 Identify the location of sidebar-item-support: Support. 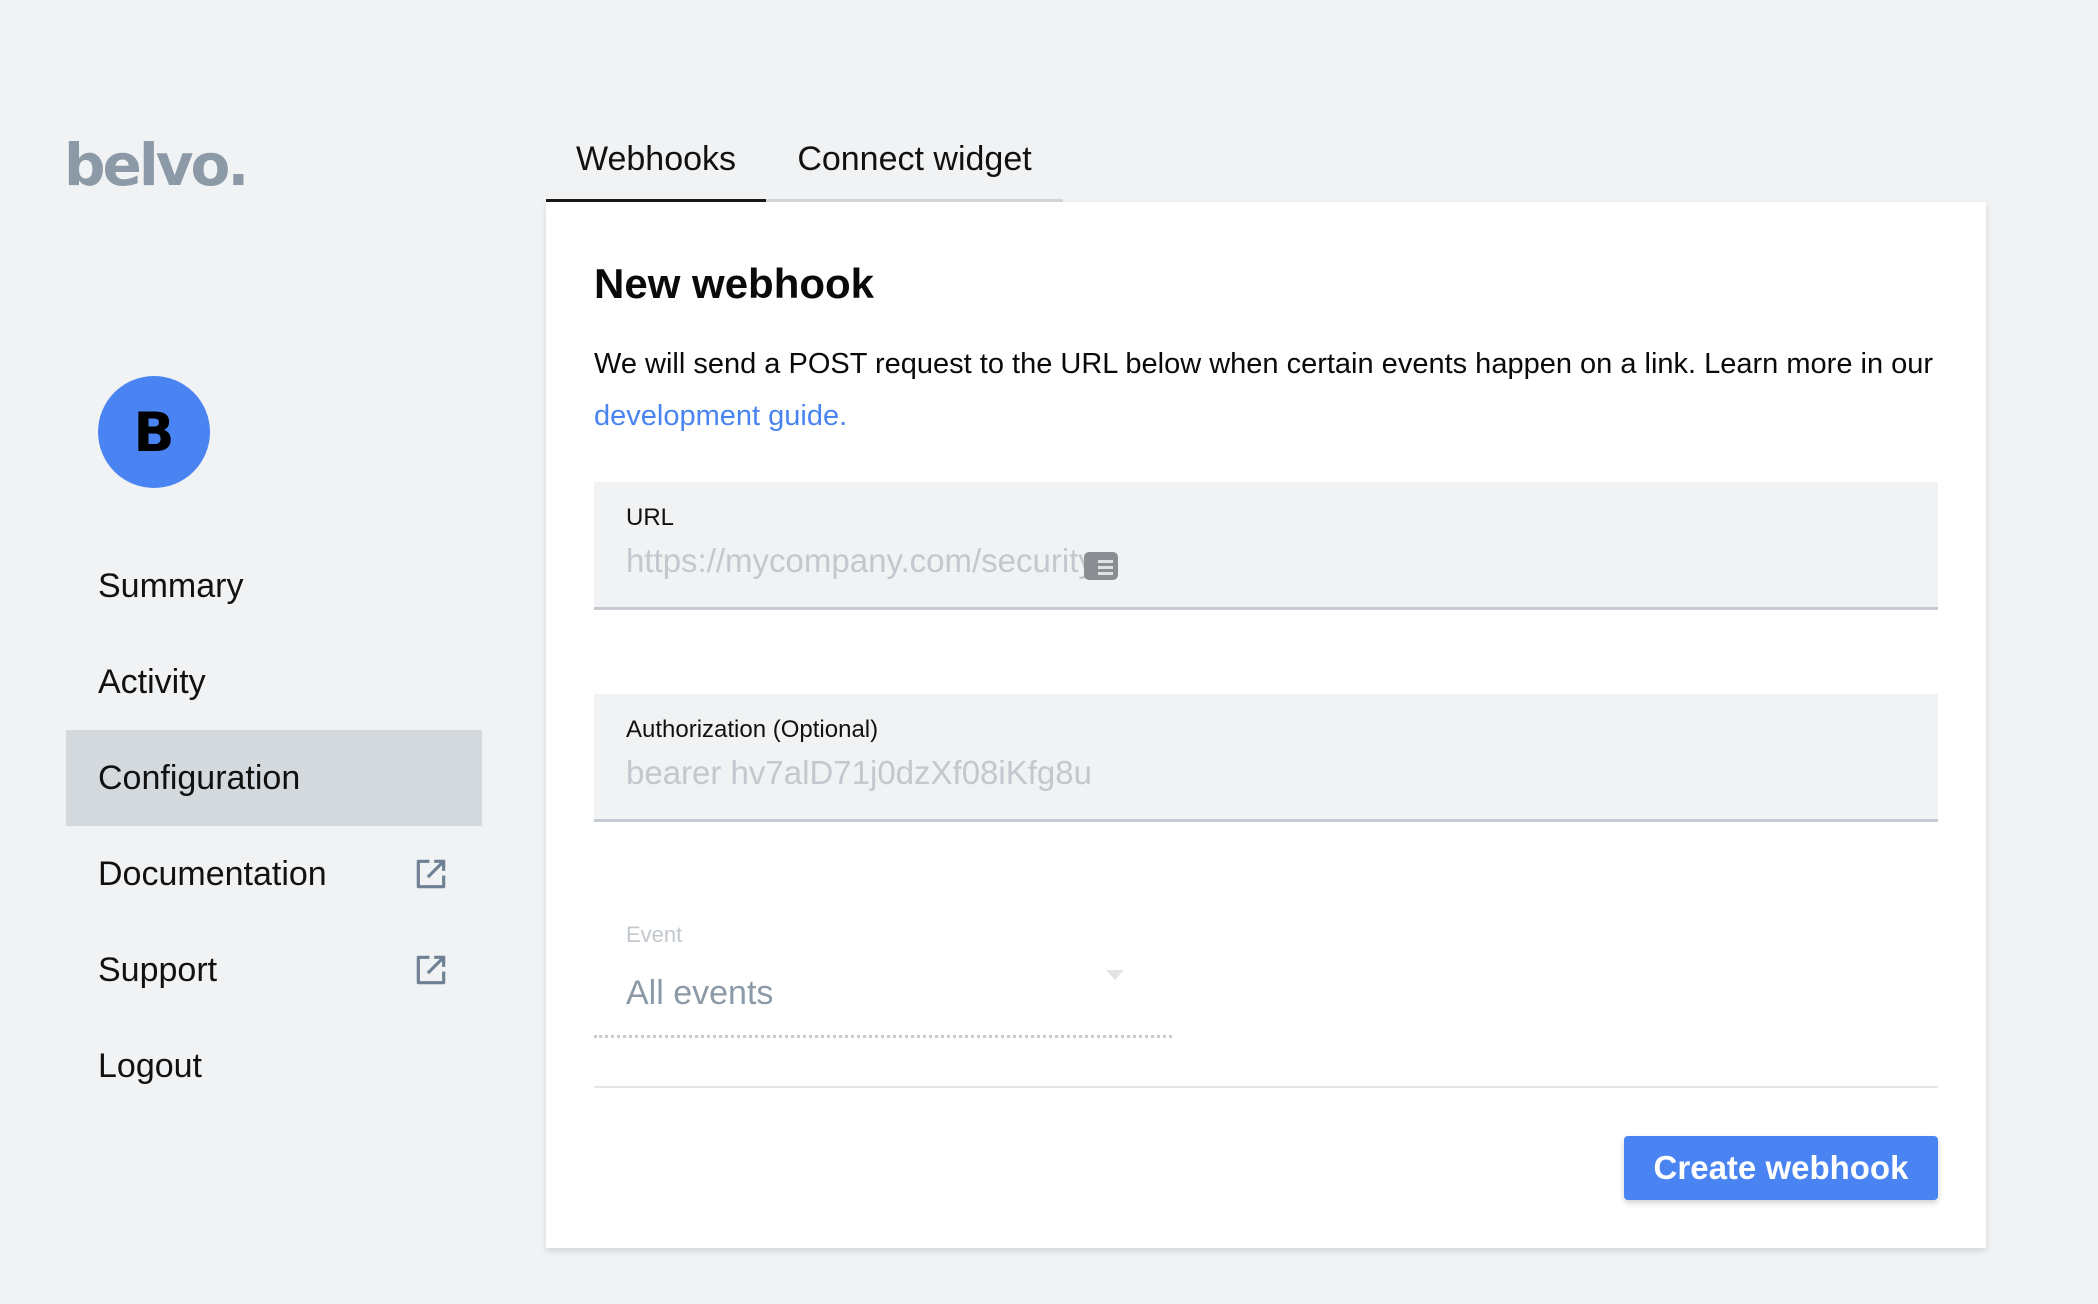
(274, 970).